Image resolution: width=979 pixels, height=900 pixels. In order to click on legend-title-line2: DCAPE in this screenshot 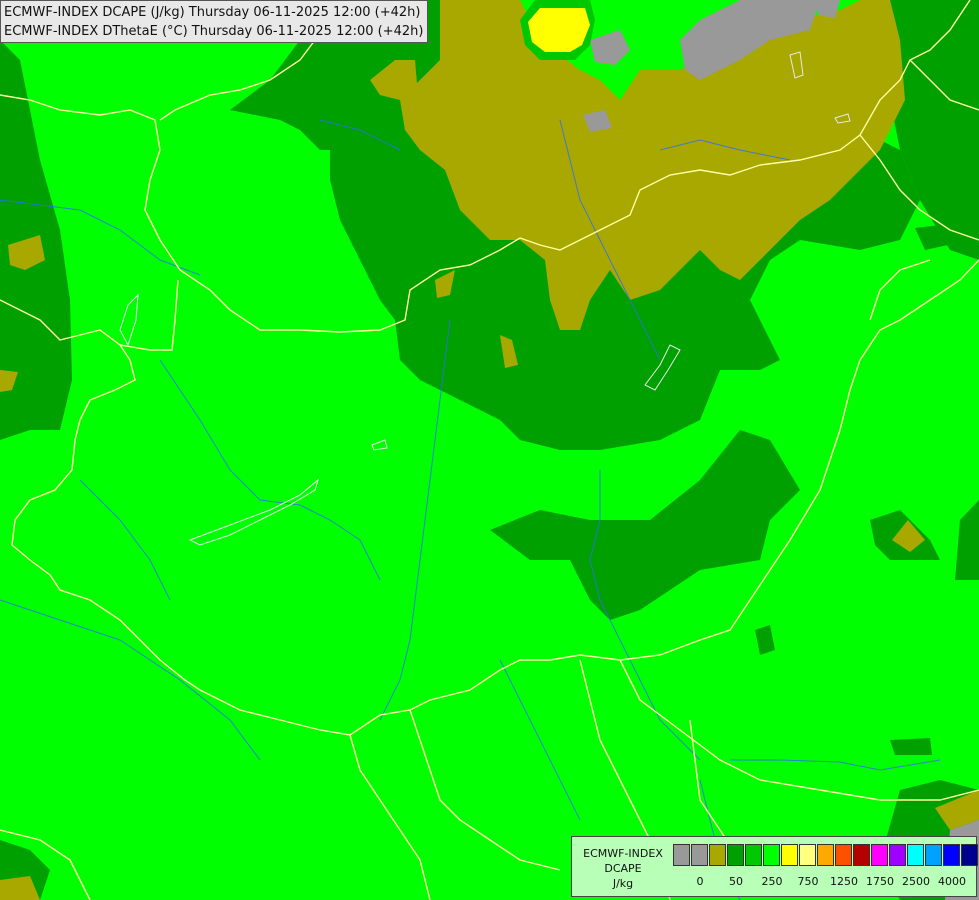, I will do `click(623, 868)`.